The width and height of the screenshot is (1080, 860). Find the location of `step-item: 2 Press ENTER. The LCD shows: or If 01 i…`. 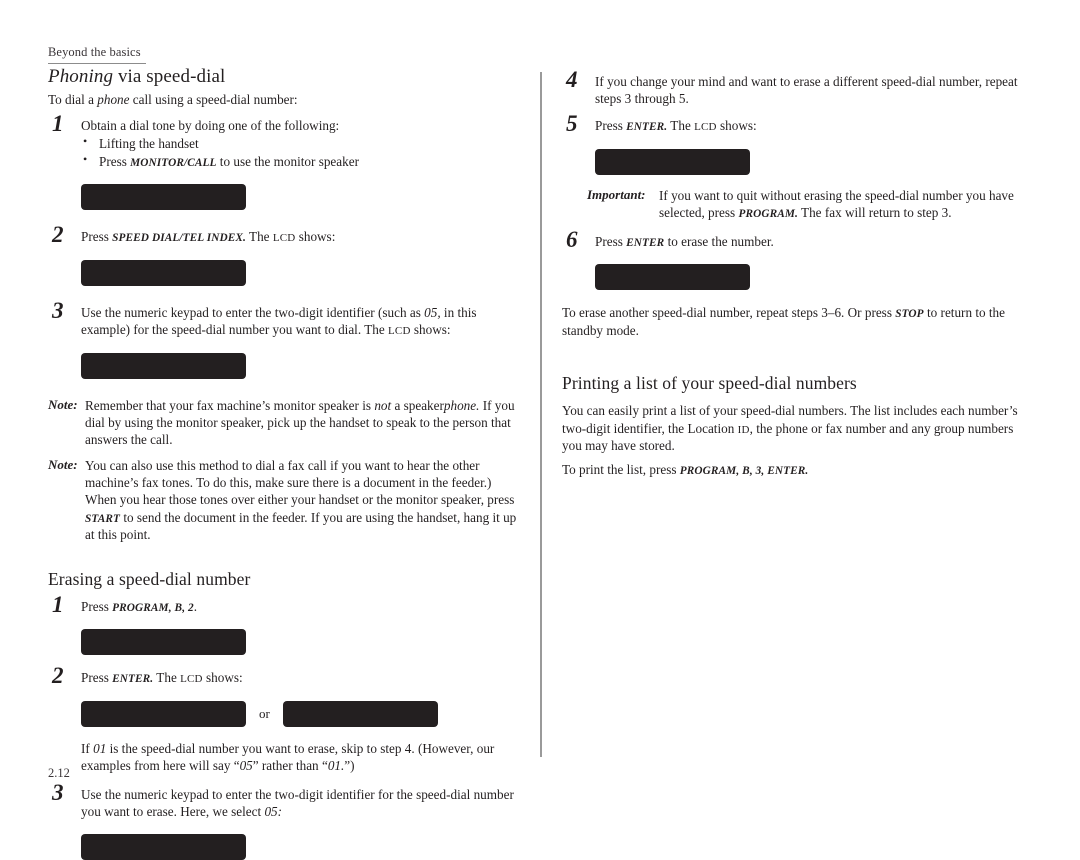

step-item: 2 Press ENTER. The LCD shows: or If 01 i… is located at coordinates (283, 719).